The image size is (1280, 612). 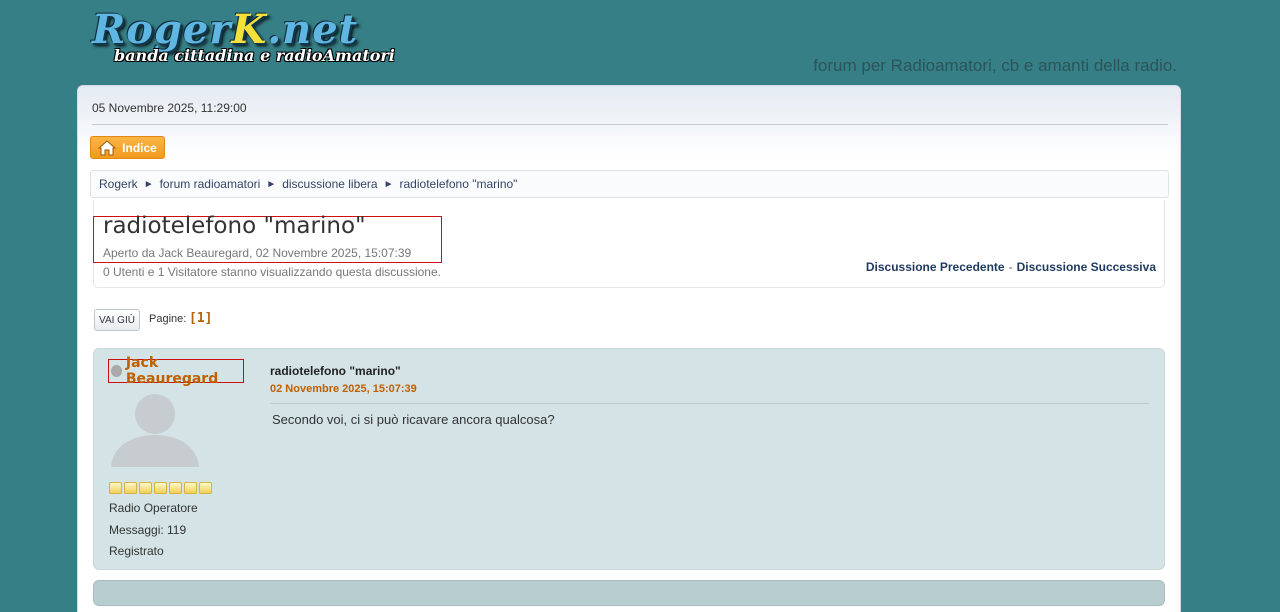 What do you see at coordinates (169, 108) in the screenshot?
I see `current-datetime: 05 Novembre 2025, 11:29:00` at bounding box center [169, 108].